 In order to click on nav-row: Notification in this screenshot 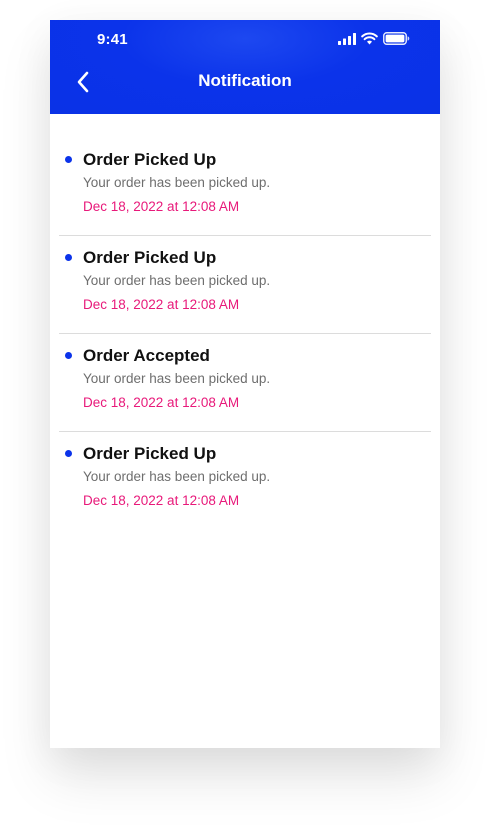, I will do `click(245, 82)`.